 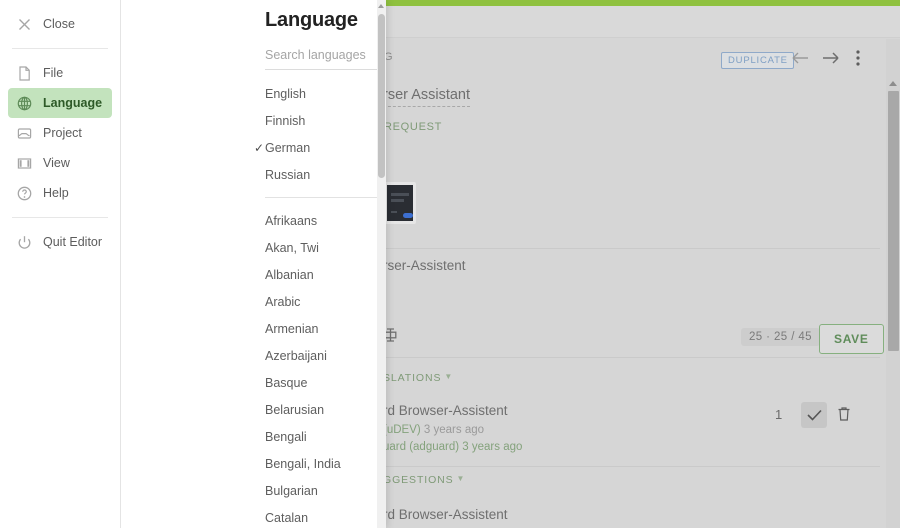 I want to click on language-option-label: Afrikaans, so click(x=291, y=220).